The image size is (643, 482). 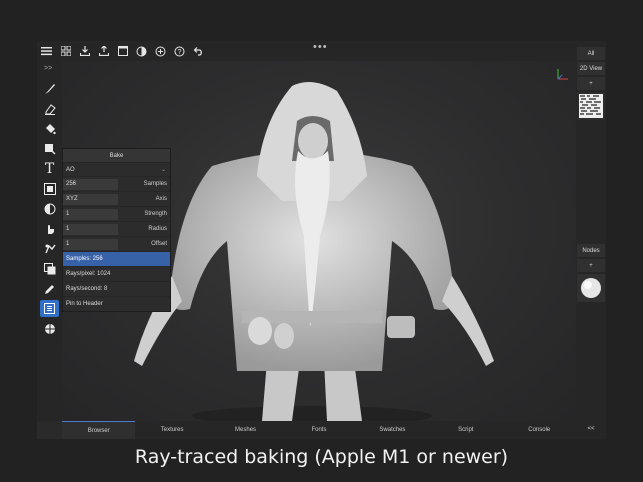 What do you see at coordinates (48, 68) in the screenshot?
I see `collapse-tools-button: >>` at bounding box center [48, 68].